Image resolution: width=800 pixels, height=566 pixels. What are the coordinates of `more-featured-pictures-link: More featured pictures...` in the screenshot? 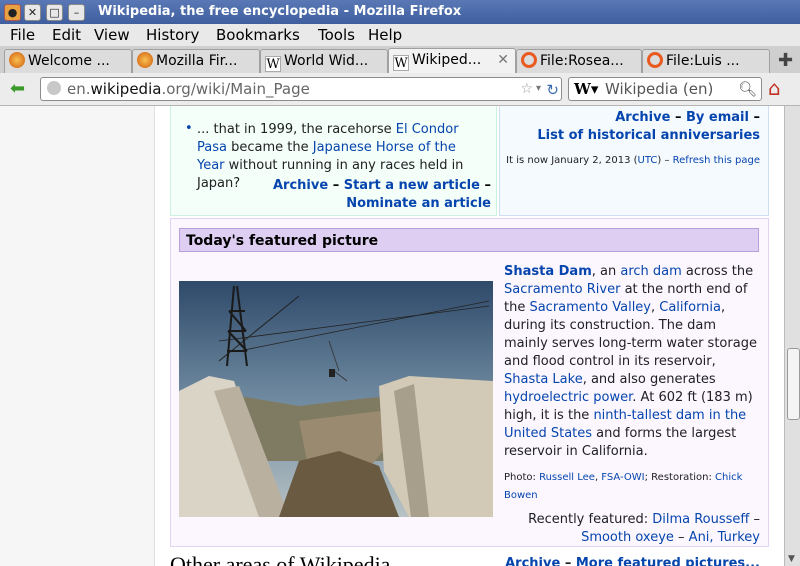 It's located at (668, 561).